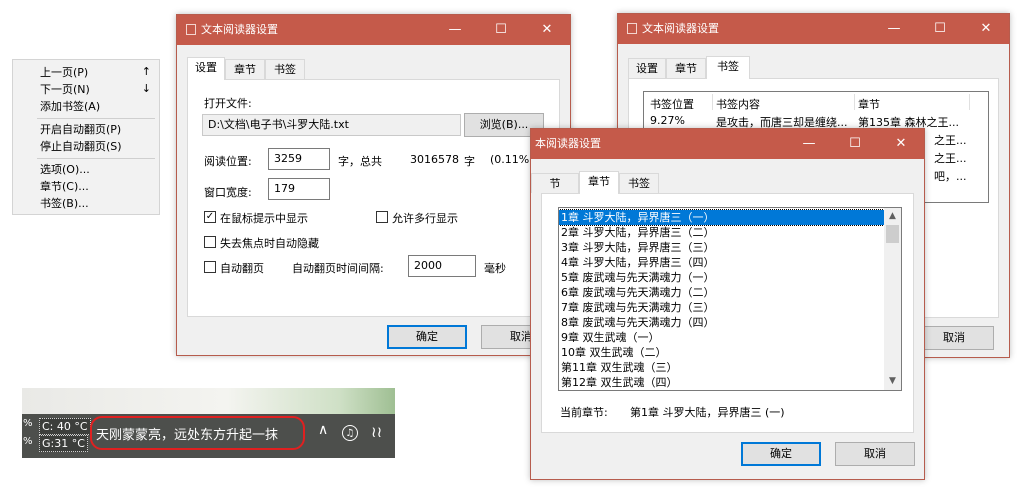 The height and width of the screenshot is (501, 1029). Describe the element at coordinates (264, 218) in the screenshot. I see `show-in-tooltip-label: 在鼠标提示中显示` at that location.